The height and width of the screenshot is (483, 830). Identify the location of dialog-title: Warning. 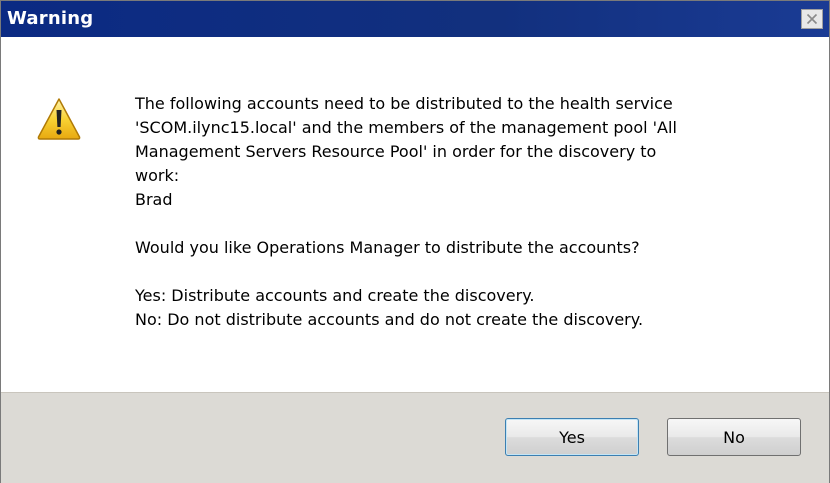
(50, 18).